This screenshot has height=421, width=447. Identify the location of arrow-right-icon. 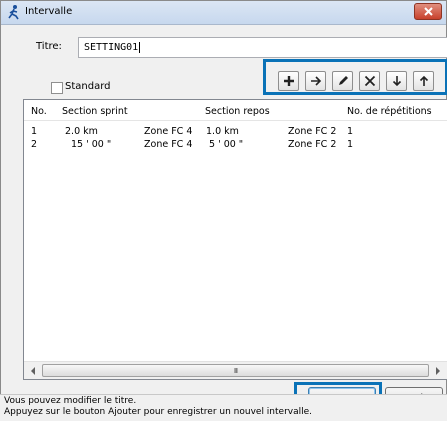
(315, 81).